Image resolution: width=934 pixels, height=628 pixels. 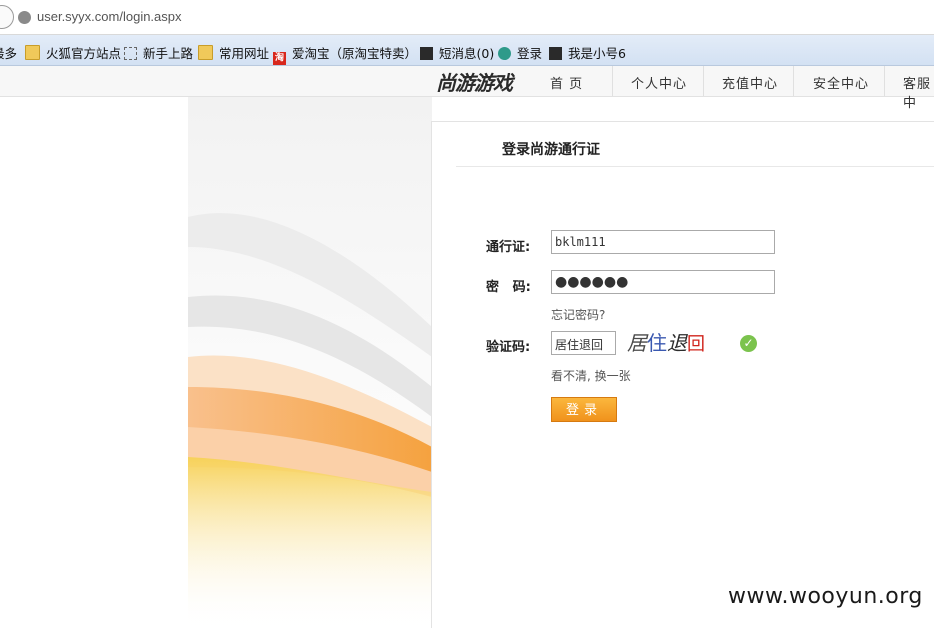 I want to click on captcha-input: 居住退回, so click(x=583, y=343).